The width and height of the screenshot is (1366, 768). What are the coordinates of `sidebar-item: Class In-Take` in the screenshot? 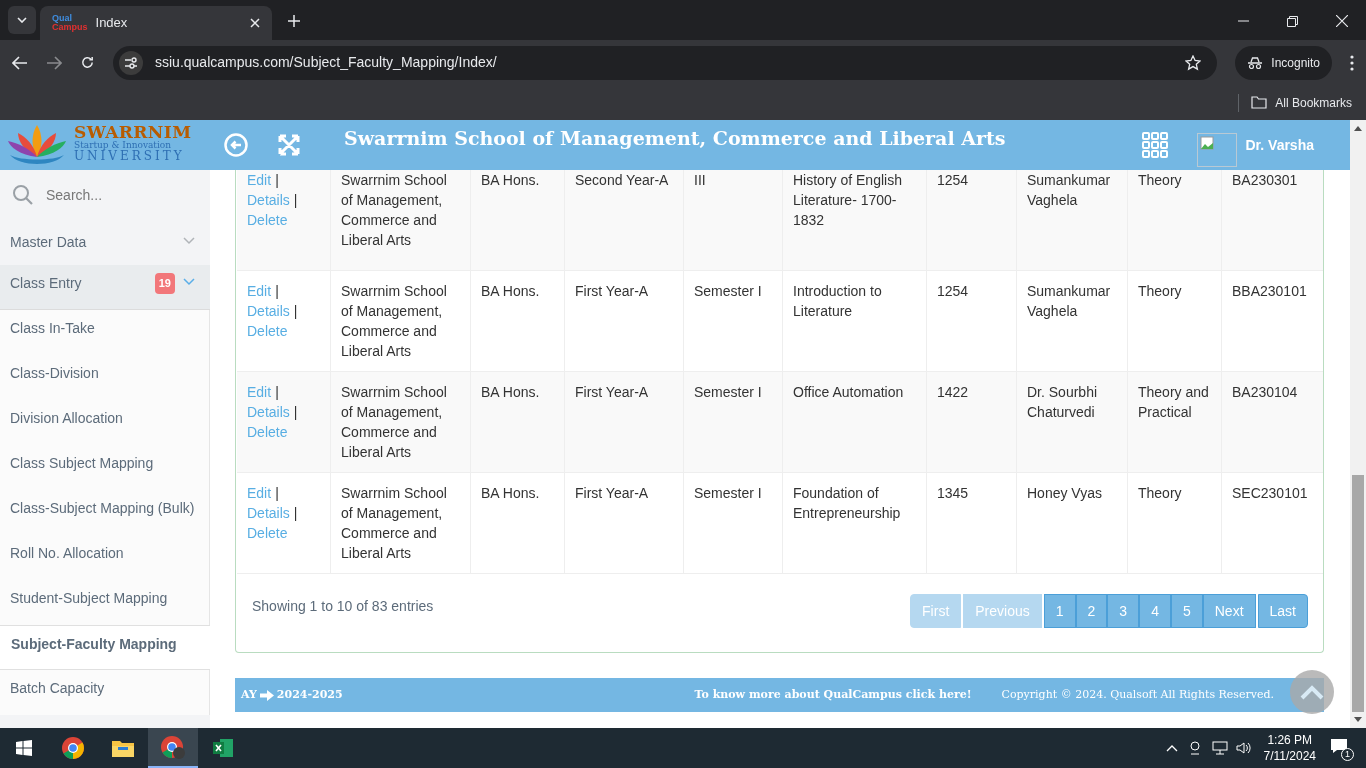 It's located at (105, 332).